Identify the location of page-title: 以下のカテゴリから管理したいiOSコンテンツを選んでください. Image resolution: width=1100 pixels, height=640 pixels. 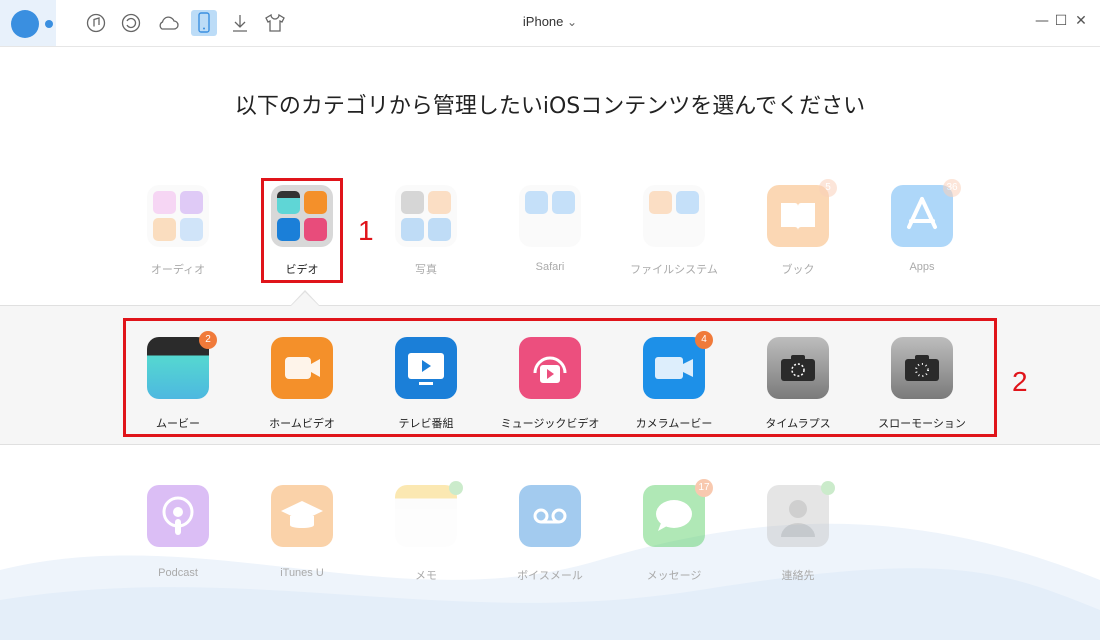
(550, 106).